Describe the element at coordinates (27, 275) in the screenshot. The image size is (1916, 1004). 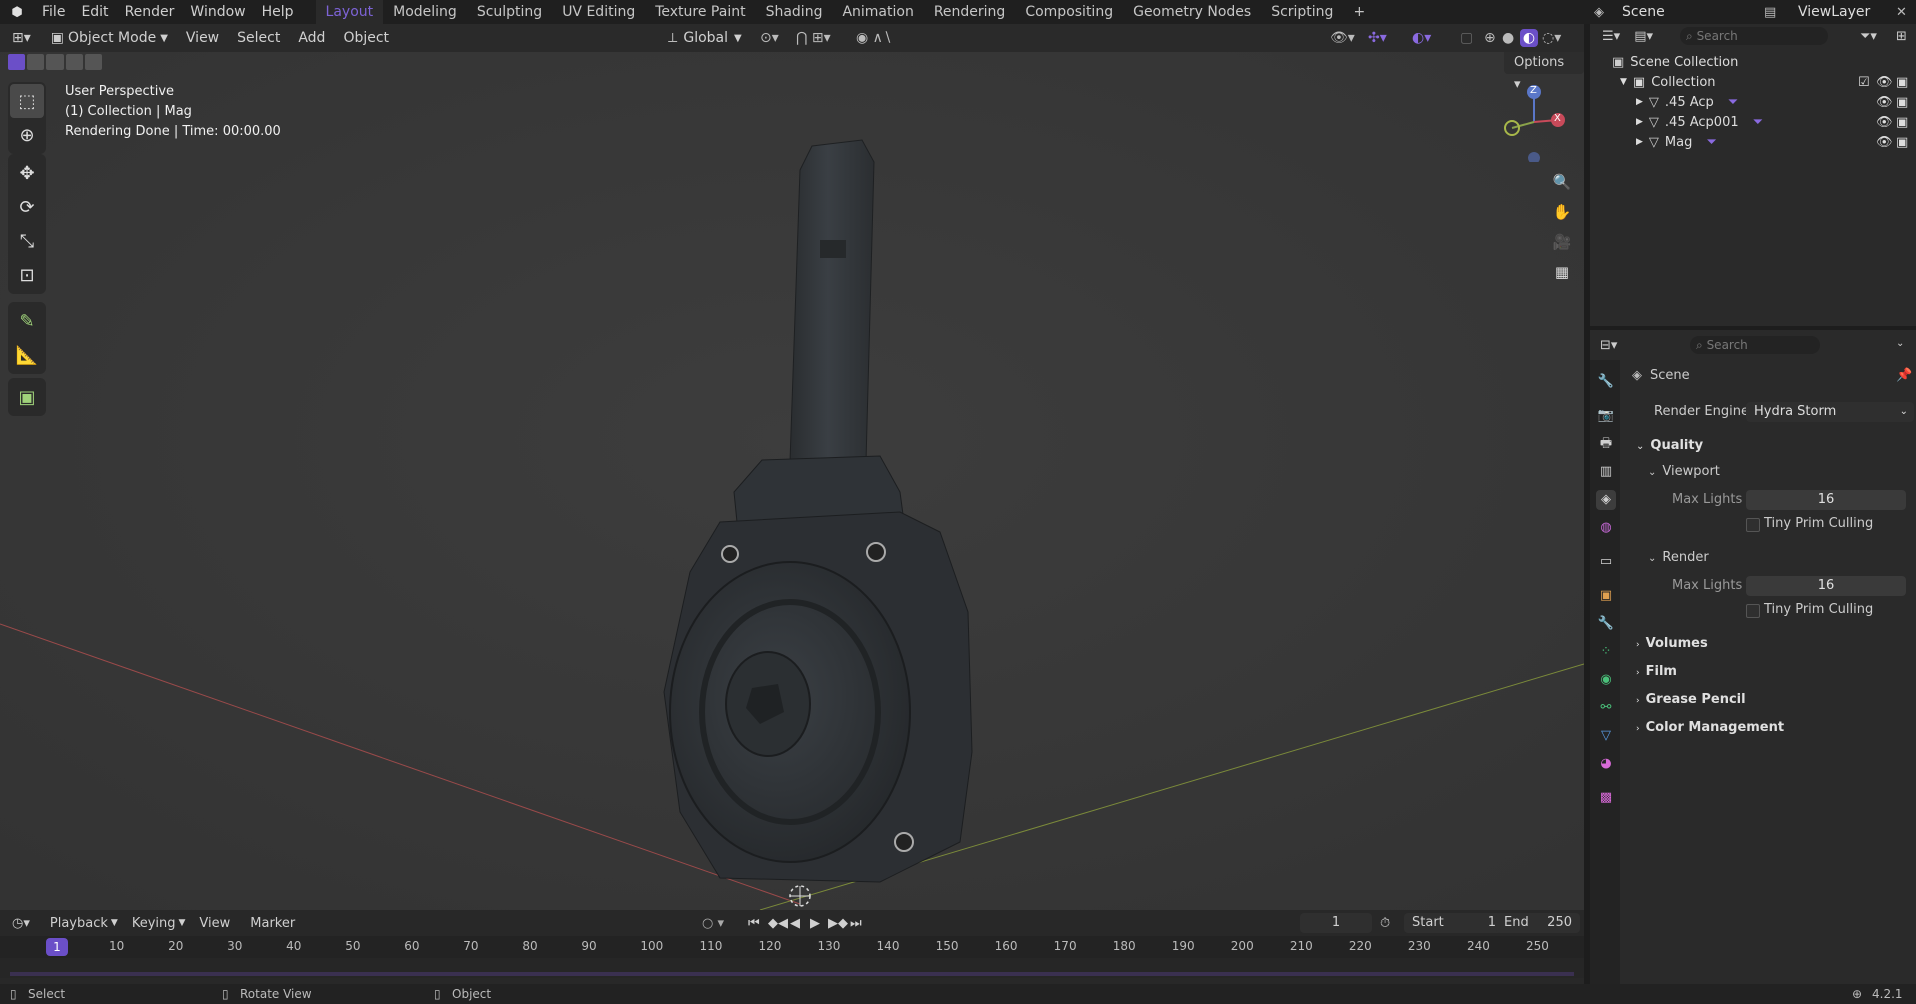
I see `transform-icon: ⊡` at that location.